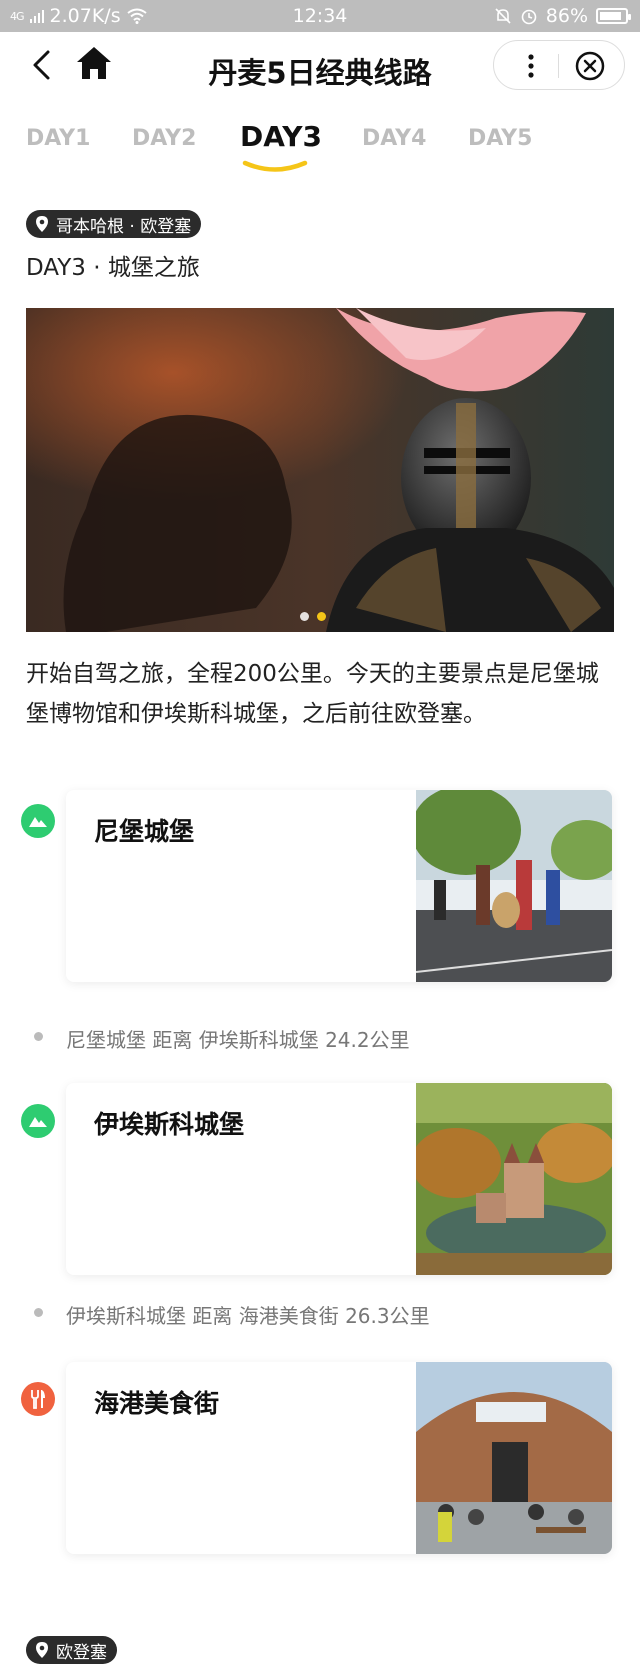 The image size is (640, 1676). What do you see at coordinates (58, 138) in the screenshot?
I see `tab-day1: DAY1` at bounding box center [58, 138].